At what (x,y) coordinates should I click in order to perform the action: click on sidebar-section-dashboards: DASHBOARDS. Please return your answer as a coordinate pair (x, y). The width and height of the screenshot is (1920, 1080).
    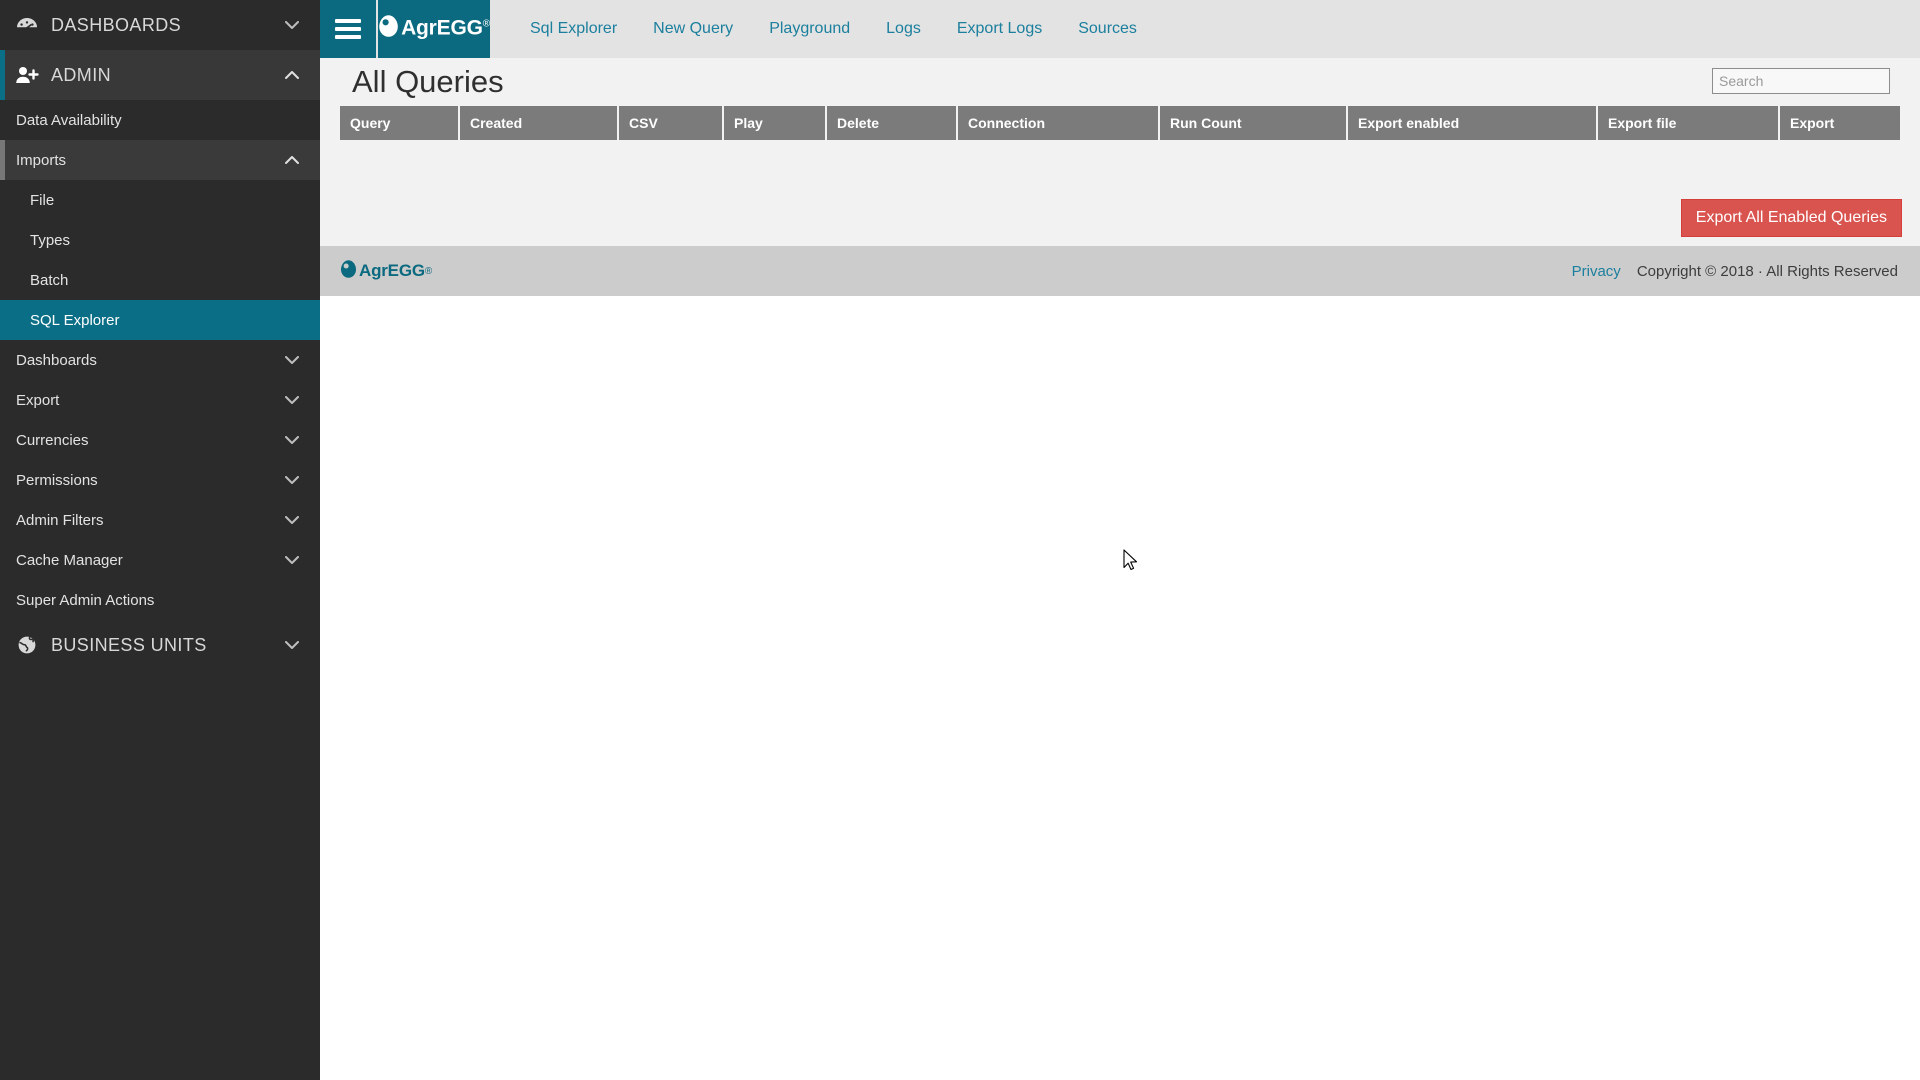
    Looking at the image, I should click on (160, 25).